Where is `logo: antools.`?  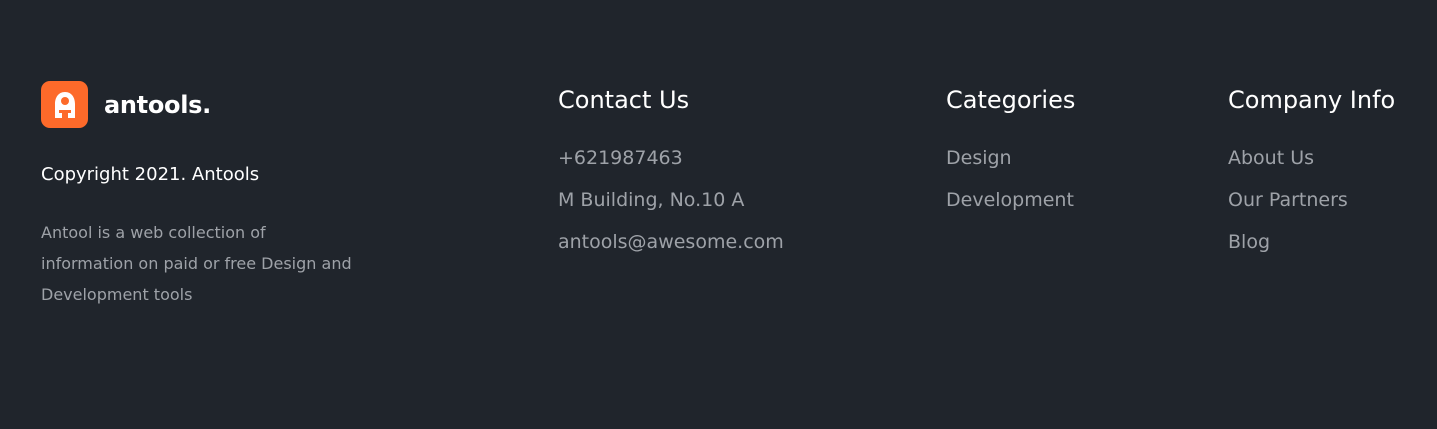
logo: antools. is located at coordinates (201, 104).